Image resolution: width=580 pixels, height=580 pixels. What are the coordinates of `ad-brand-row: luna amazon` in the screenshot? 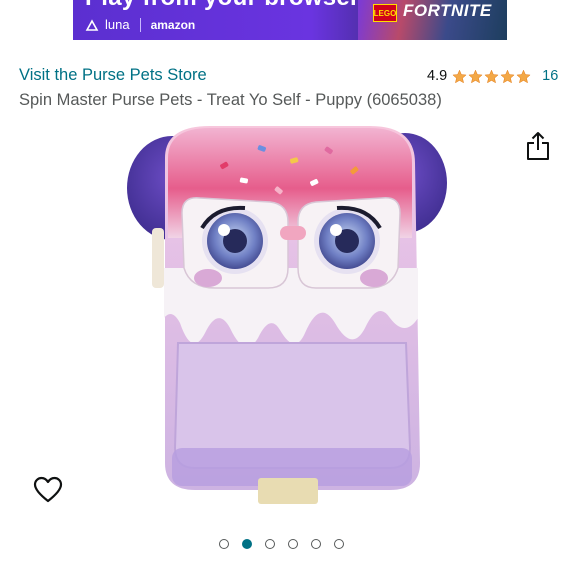 It's located at (140, 24).